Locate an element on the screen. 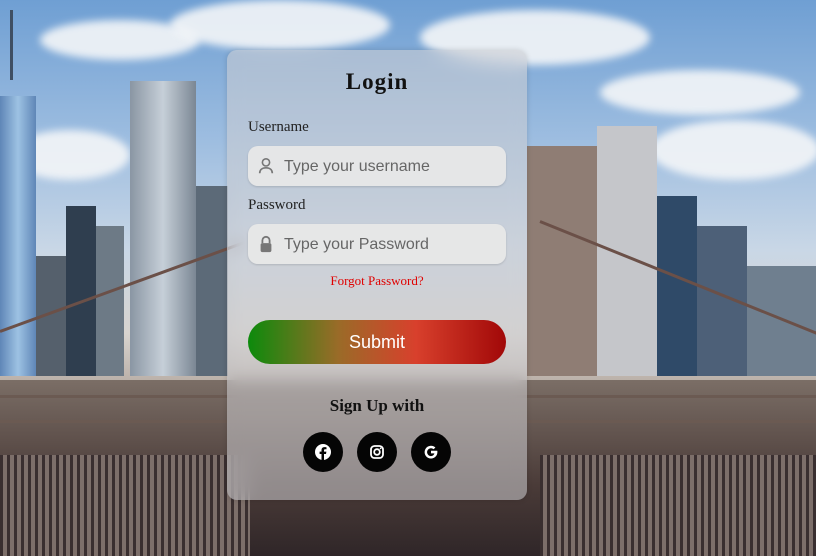  facebook-button is located at coordinates (323, 452).